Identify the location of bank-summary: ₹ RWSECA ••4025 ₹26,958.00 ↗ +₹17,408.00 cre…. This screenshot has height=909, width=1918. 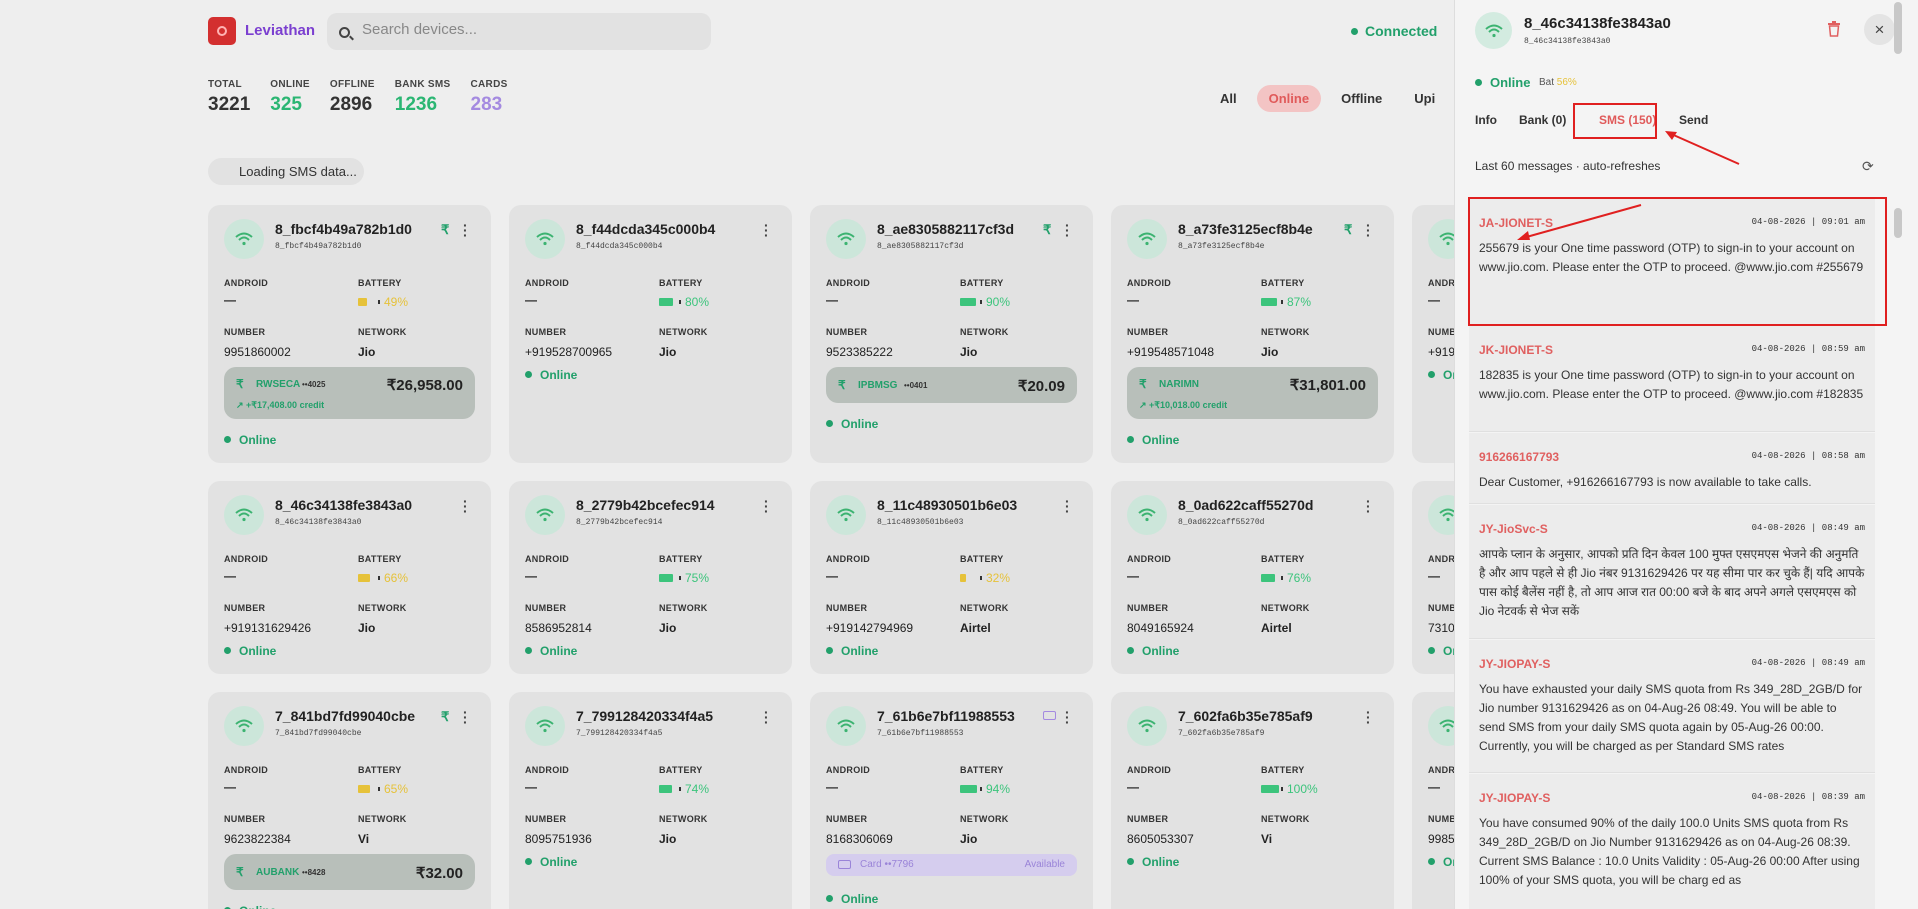
(349, 393).